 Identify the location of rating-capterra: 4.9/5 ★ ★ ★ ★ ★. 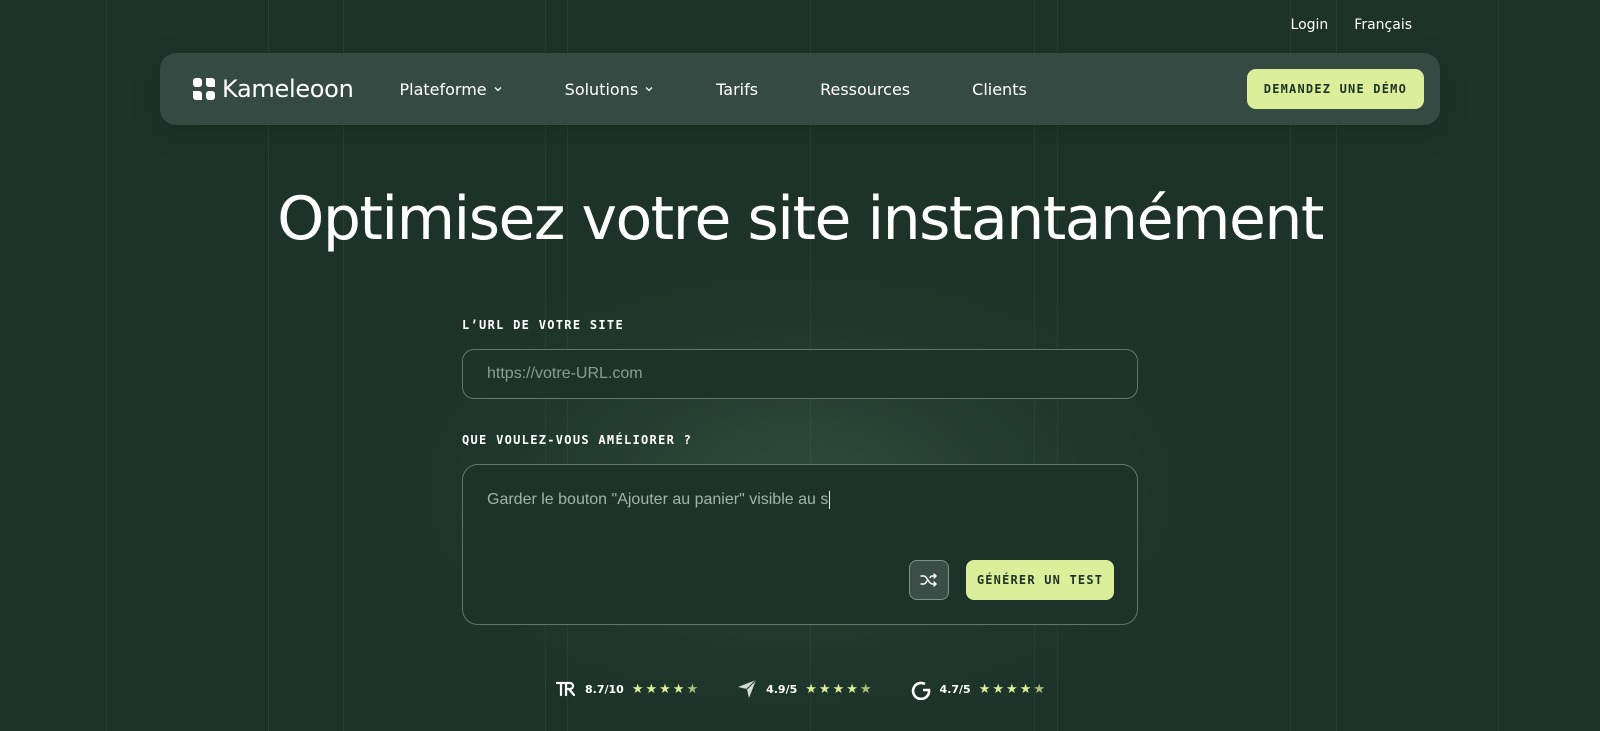
(804, 689).